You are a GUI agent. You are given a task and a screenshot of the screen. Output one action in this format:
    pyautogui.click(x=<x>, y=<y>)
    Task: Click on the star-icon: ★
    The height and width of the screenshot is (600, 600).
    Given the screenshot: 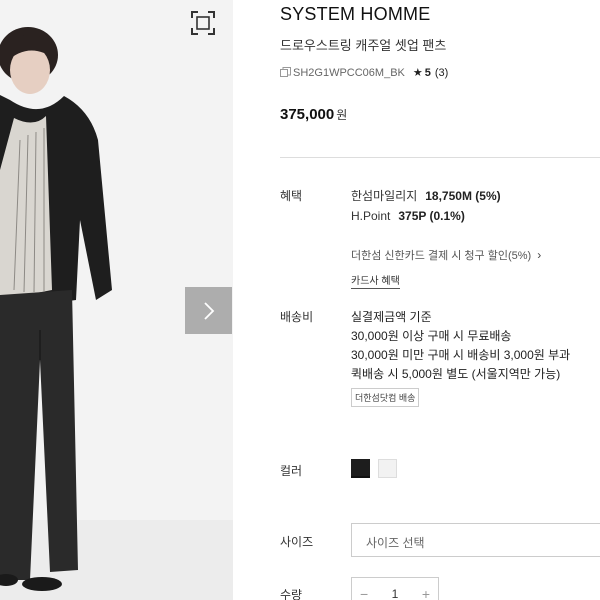 What is the action you would take?
    pyautogui.click(x=417, y=73)
    